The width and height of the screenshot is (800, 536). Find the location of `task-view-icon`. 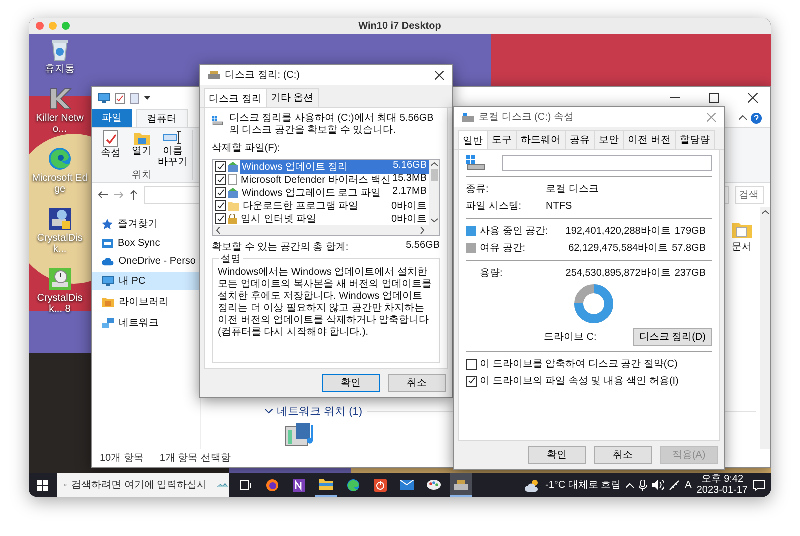

task-view-icon is located at coordinates (245, 485).